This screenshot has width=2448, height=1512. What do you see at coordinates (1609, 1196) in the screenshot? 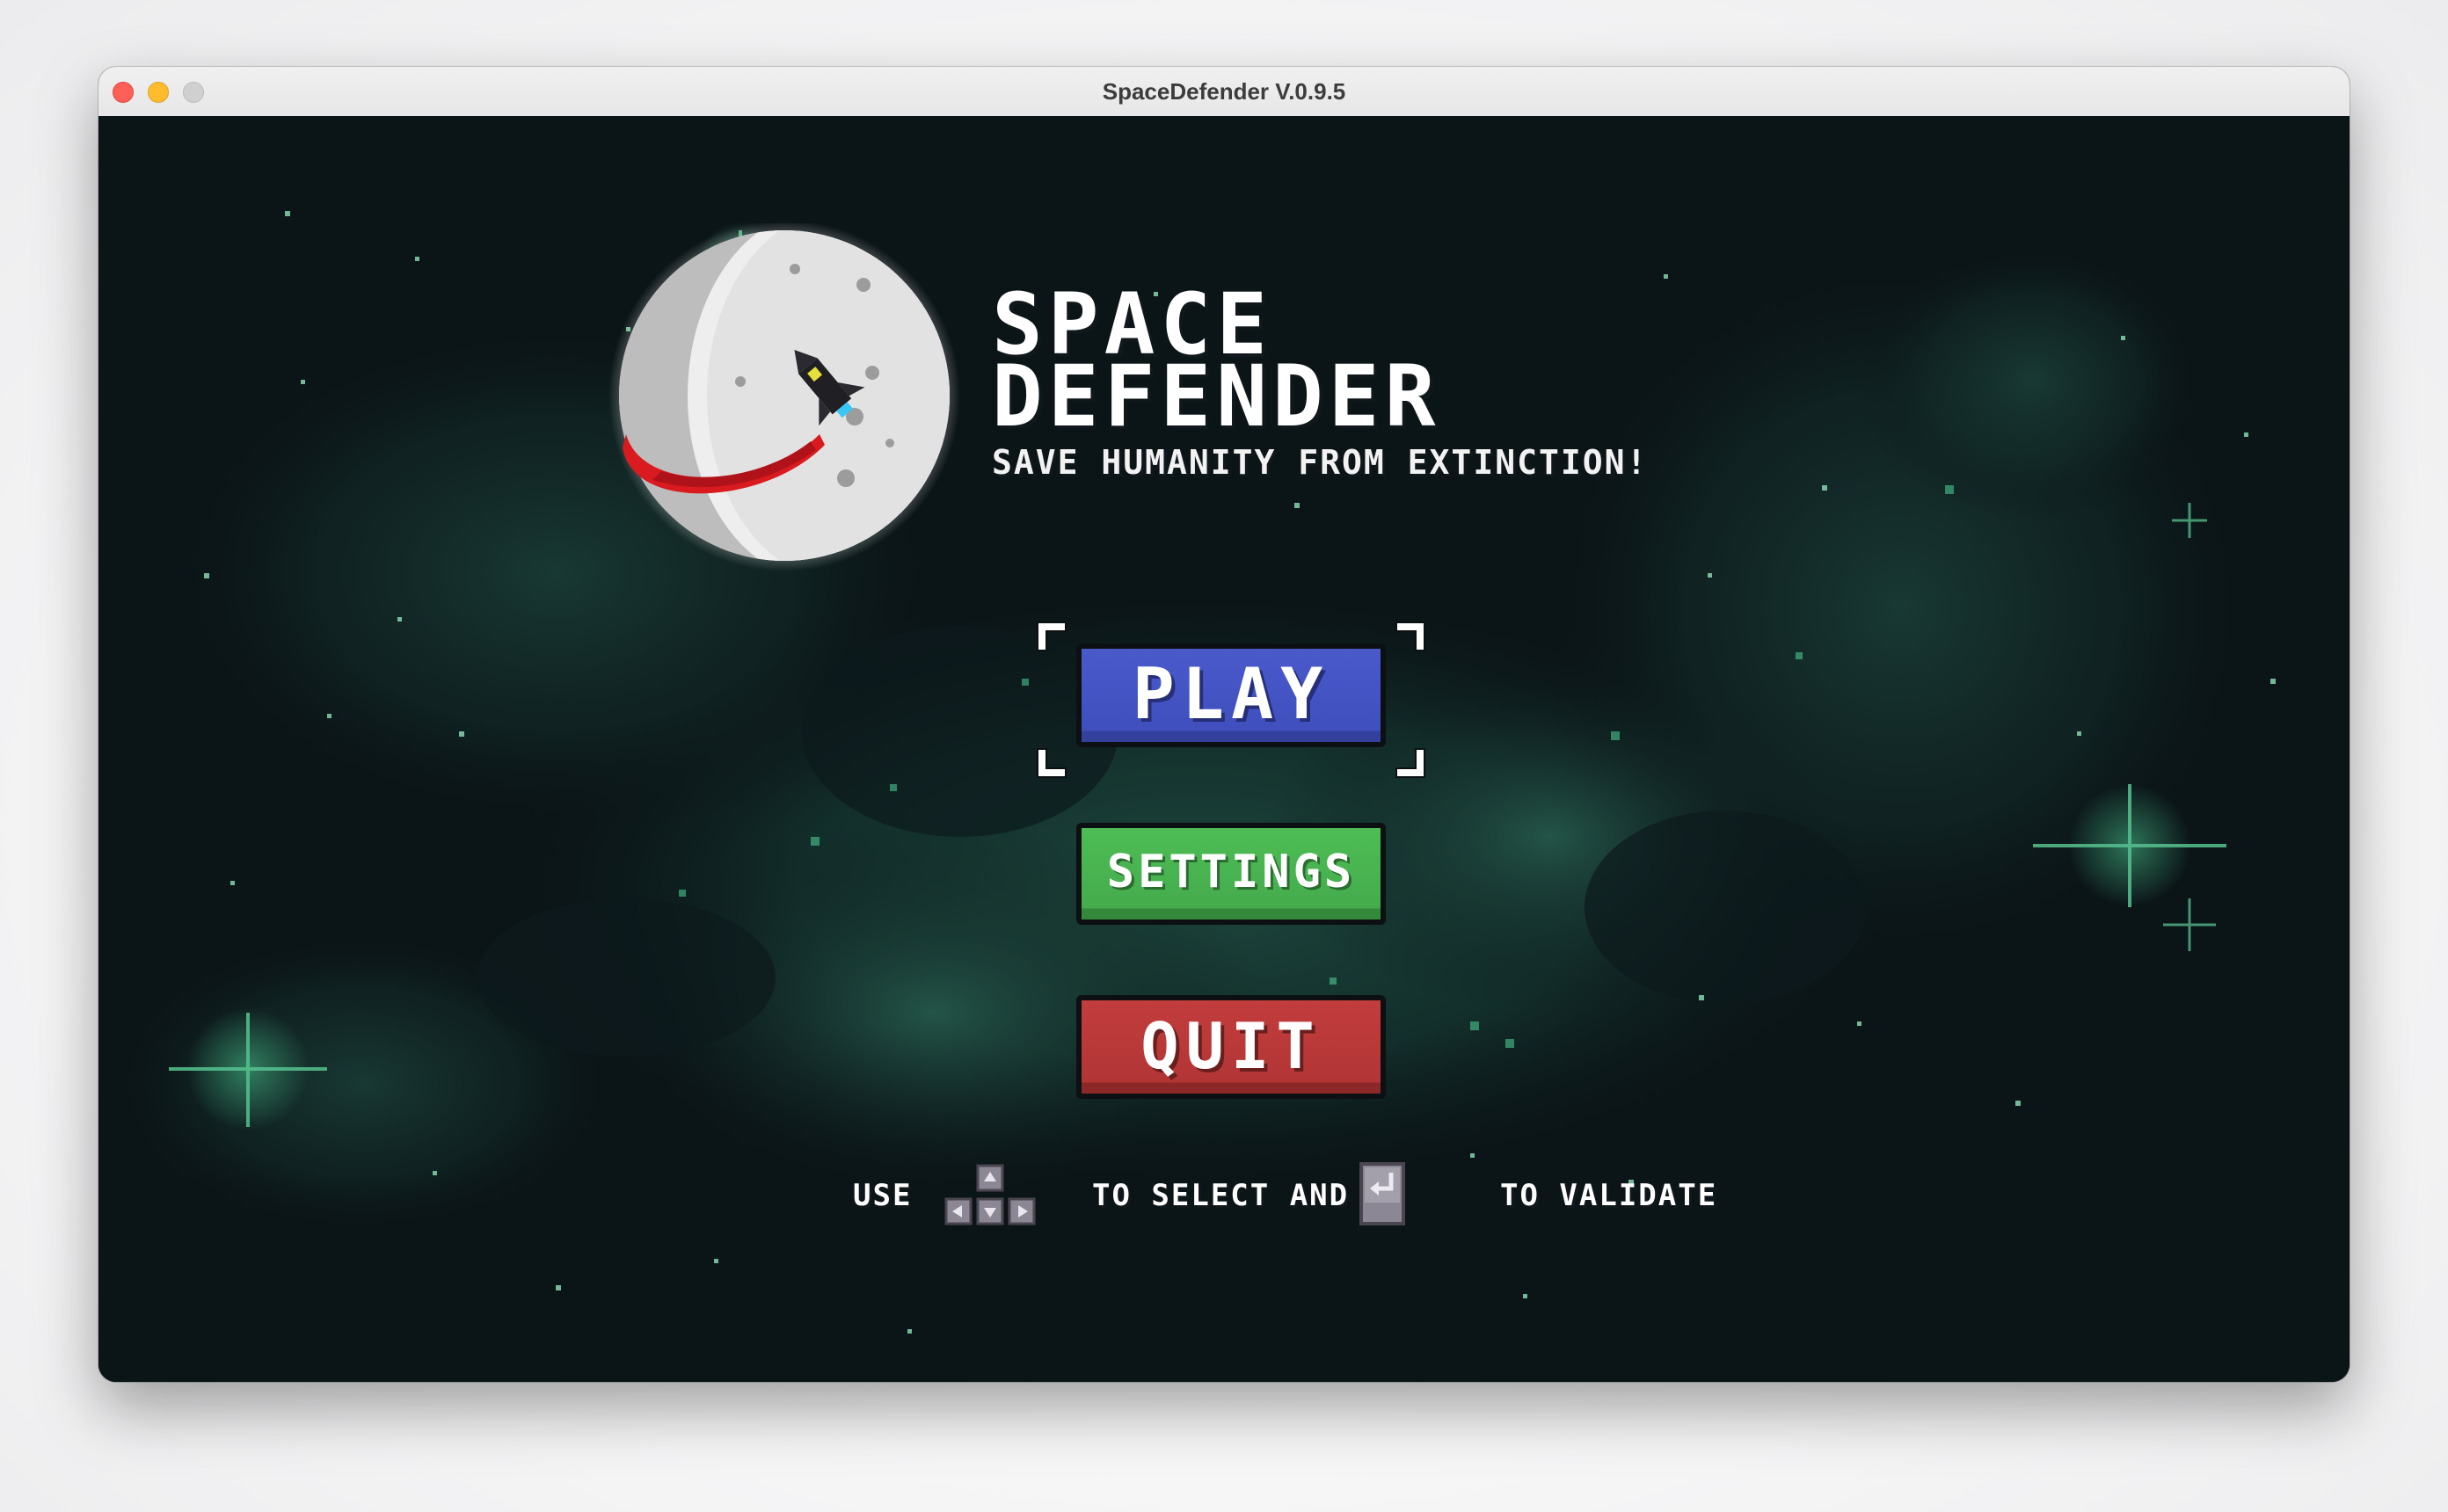
I see `hint-validate-text: TO VALIDATE` at bounding box center [1609, 1196].